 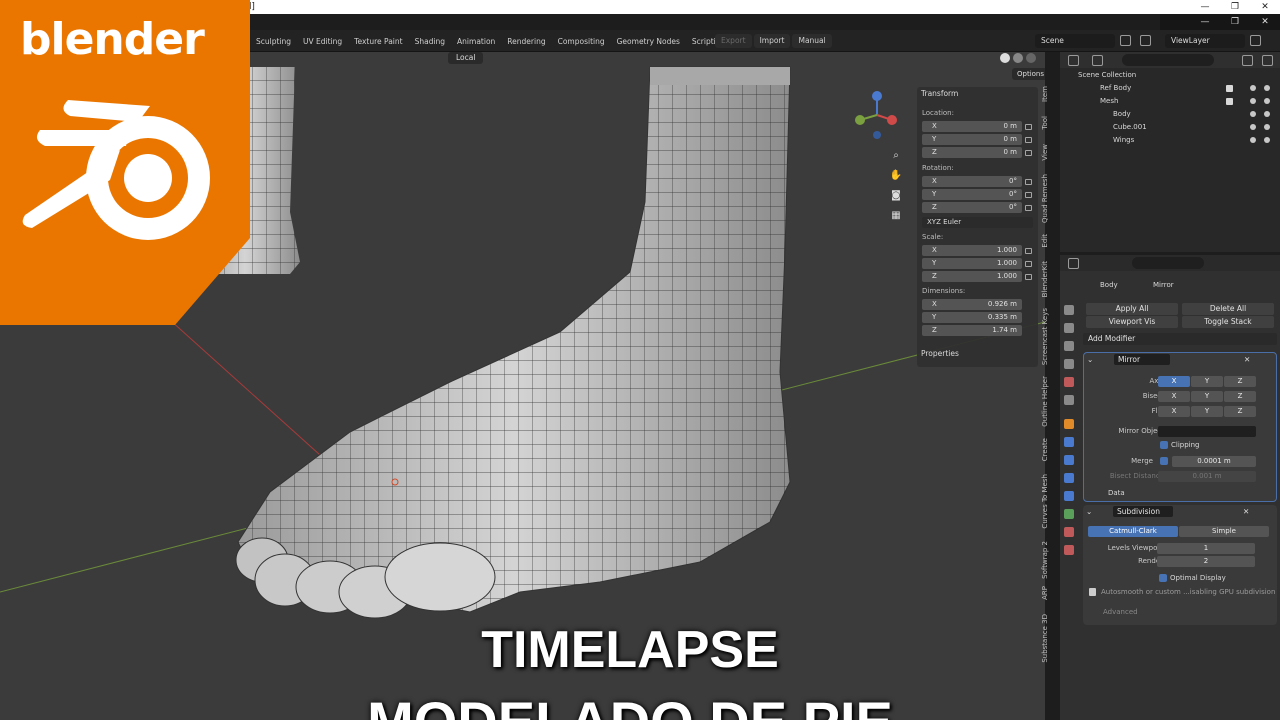 I want to click on delete-all-button: Delete All, so click(x=1228, y=309).